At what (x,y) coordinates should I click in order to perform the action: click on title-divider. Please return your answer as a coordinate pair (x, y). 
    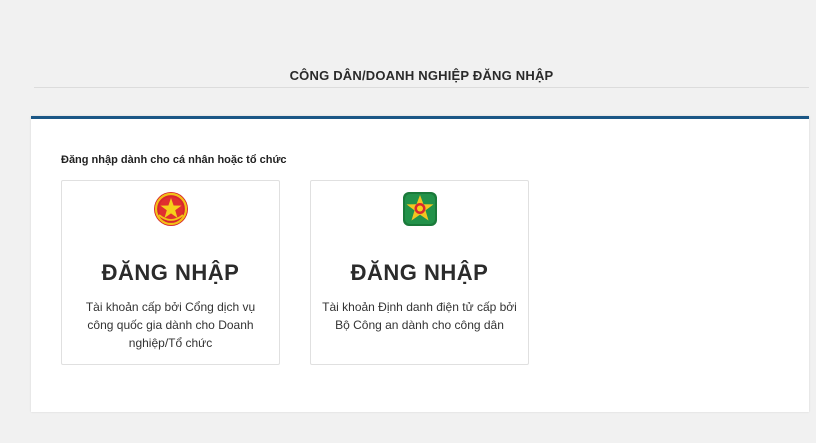
    Looking at the image, I should click on (421, 87).